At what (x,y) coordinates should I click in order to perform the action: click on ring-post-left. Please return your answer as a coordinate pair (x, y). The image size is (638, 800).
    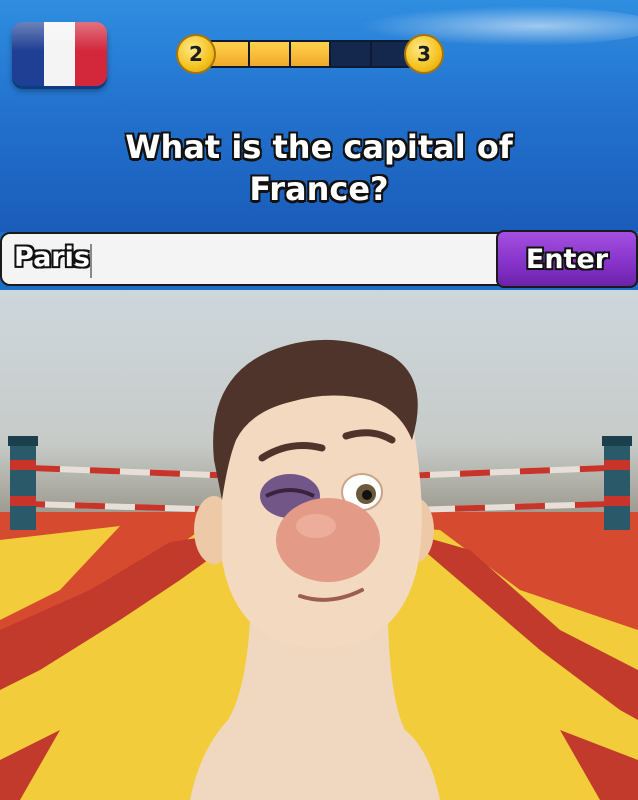
    Looking at the image, I should click on (23, 483).